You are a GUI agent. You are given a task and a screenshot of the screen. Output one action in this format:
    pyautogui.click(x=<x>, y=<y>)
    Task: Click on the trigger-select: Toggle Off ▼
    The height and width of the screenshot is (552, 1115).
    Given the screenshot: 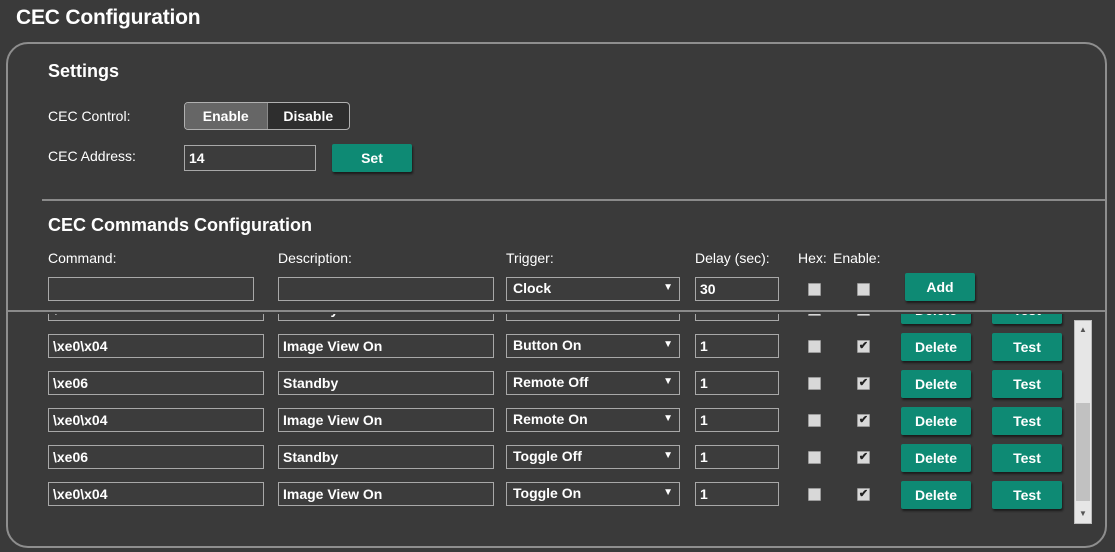 What is the action you would take?
    pyautogui.click(x=593, y=457)
    